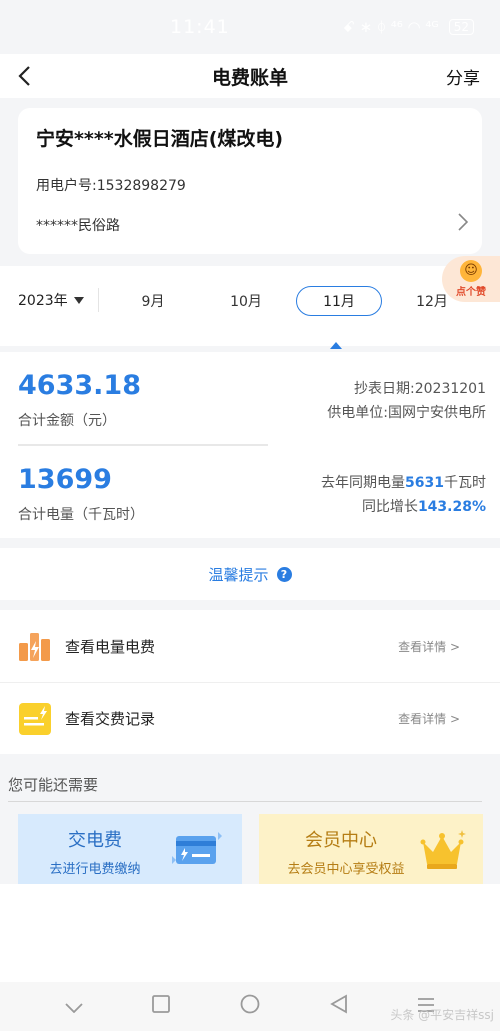 Image resolution: width=500 pixels, height=1031 pixels. Describe the element at coordinates (246, 301) in the screenshot. I see `month-tab-10: 10月` at that location.